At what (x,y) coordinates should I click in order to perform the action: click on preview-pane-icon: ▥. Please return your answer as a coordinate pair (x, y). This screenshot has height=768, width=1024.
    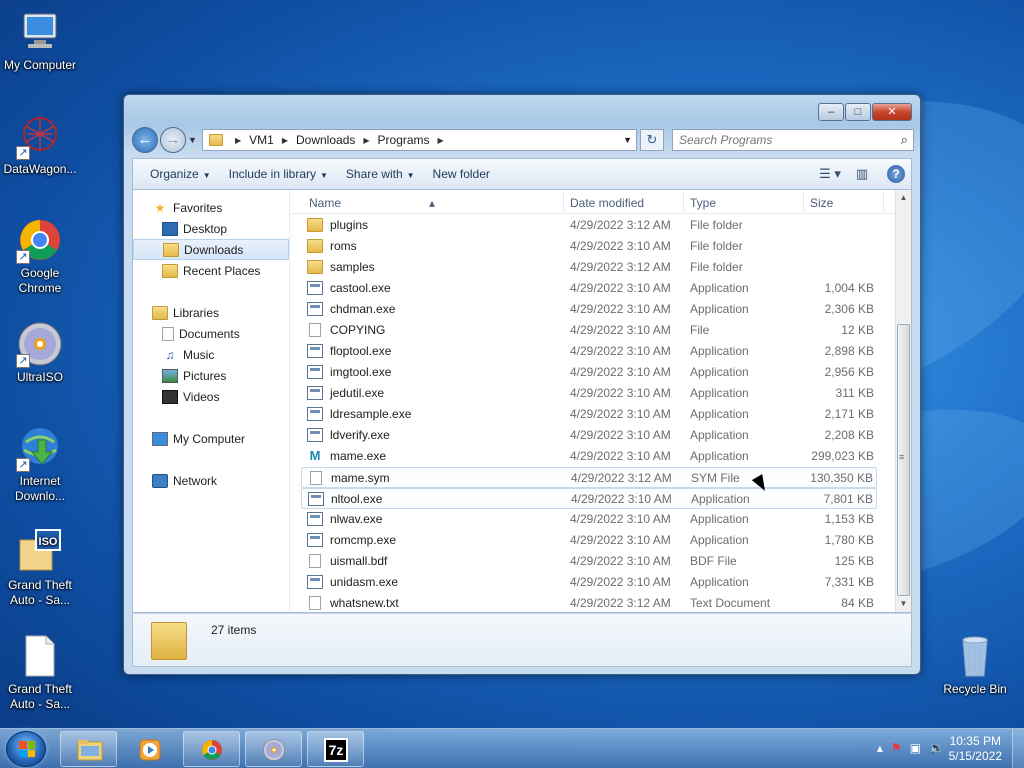
    Looking at the image, I should click on (862, 174).